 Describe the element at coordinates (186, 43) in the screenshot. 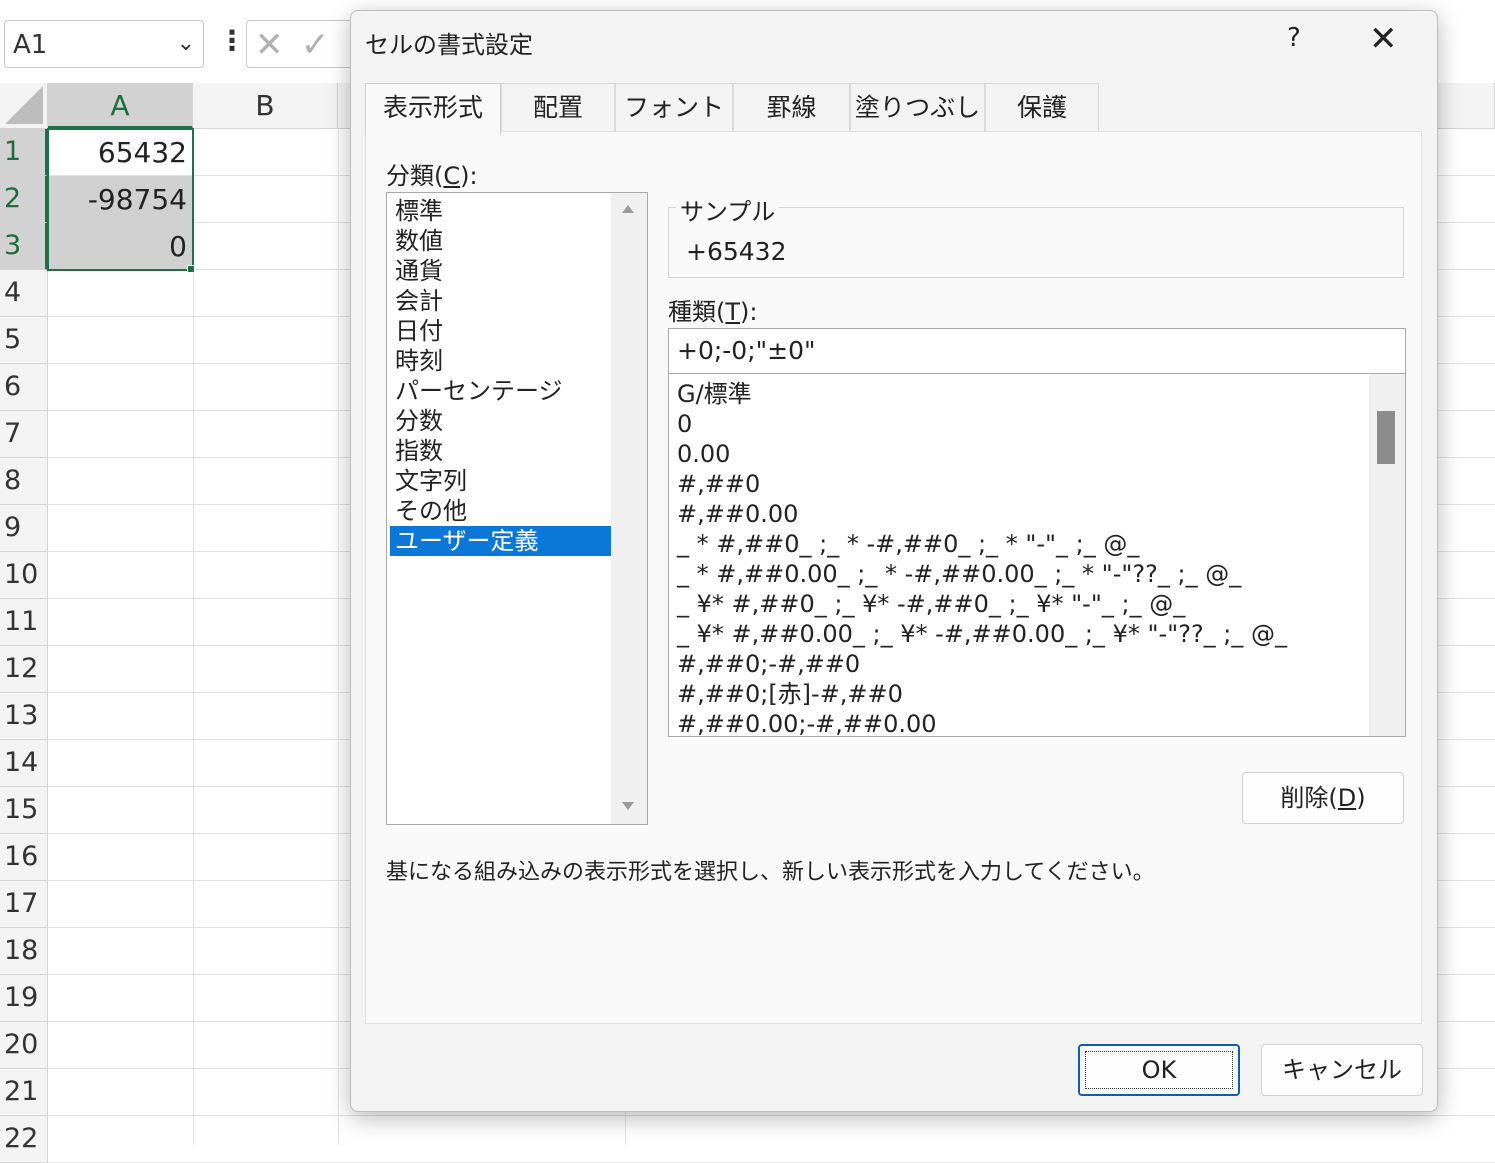

I see `chevron-down-icon: ⌄` at that location.